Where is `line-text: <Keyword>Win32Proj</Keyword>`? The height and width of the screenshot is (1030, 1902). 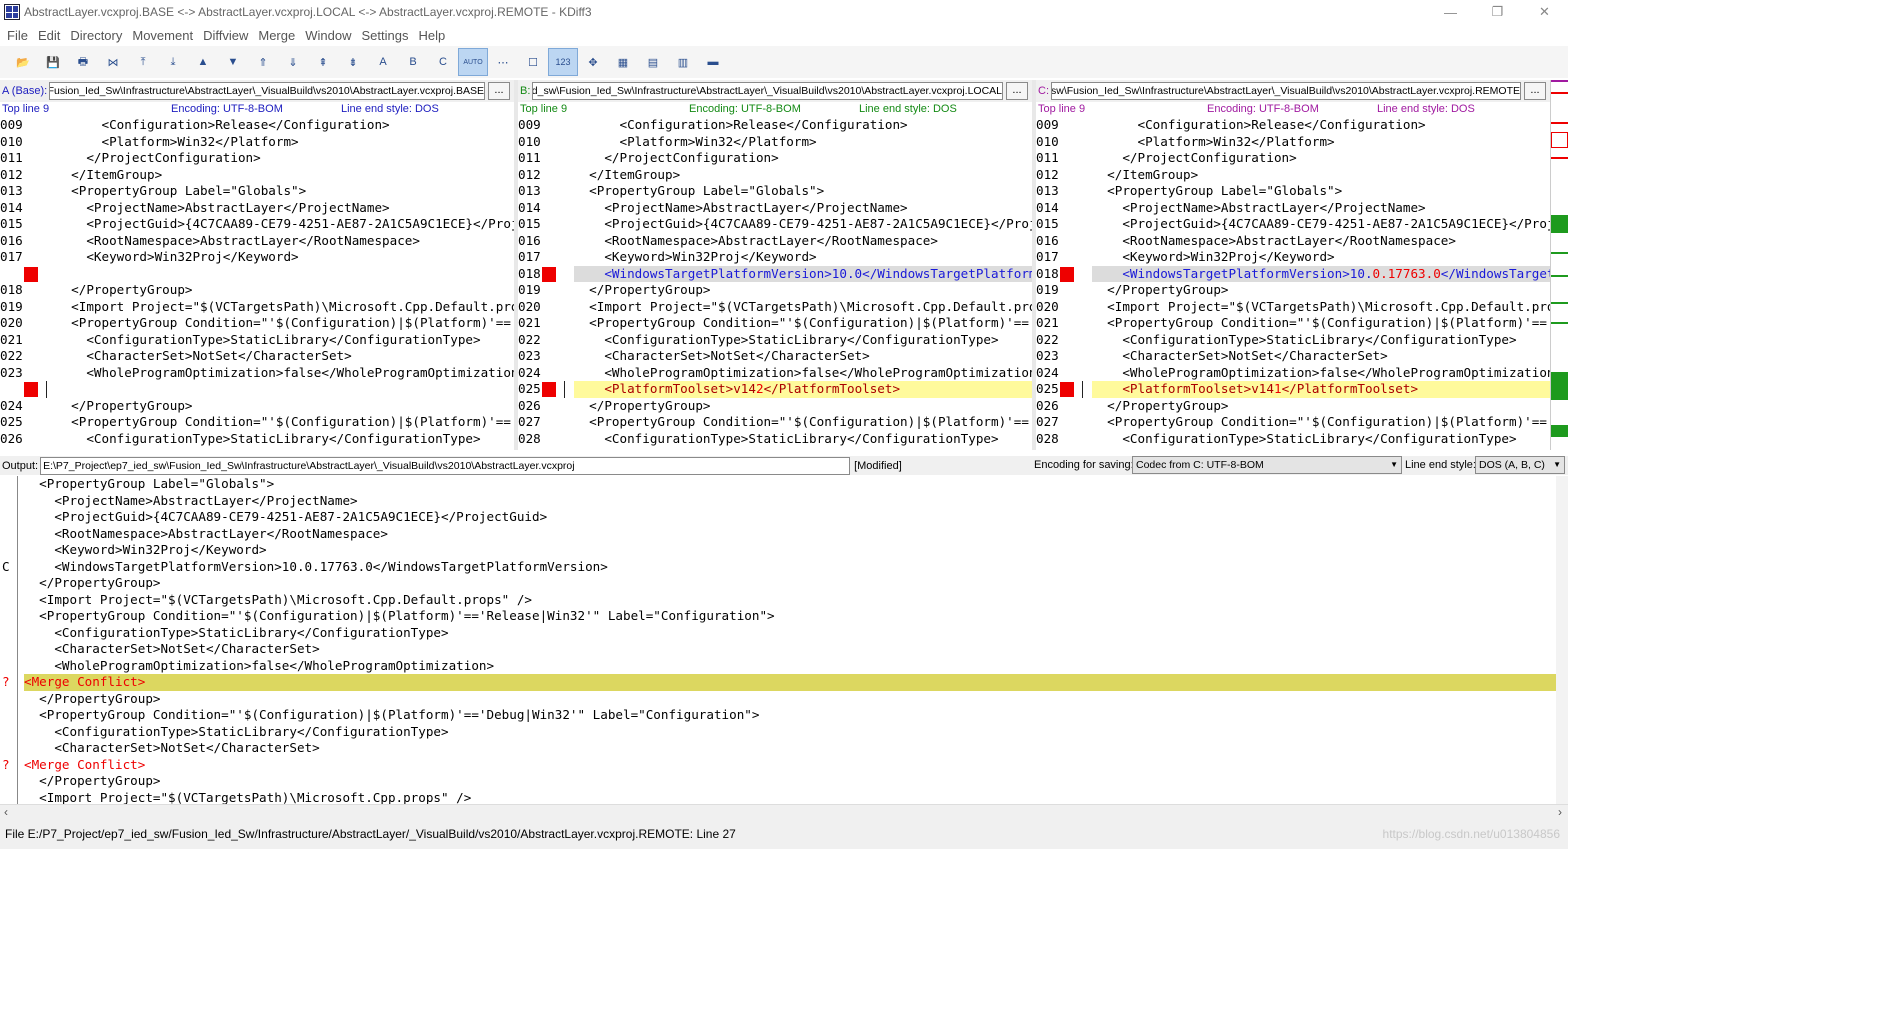 line-text: <Keyword>Win32Proj</Keyword> is located at coordinates (177, 256).